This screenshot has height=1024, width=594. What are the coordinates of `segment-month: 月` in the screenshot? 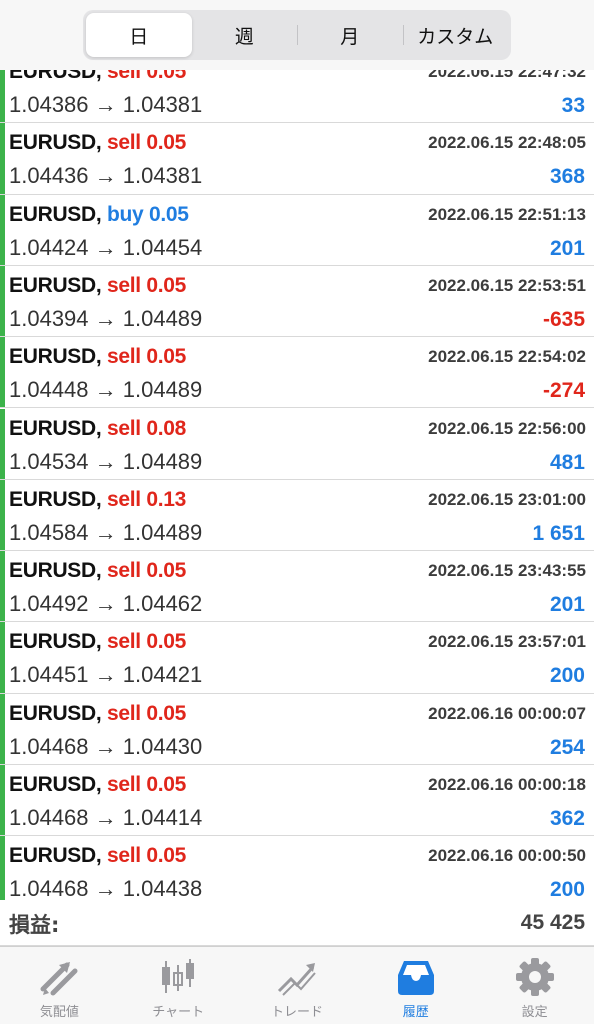 It's located at (350, 35).